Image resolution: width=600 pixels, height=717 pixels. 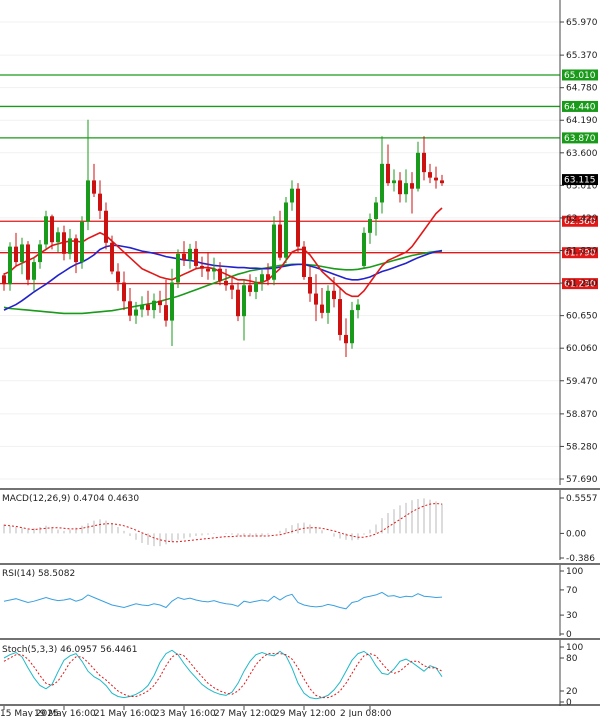 I want to click on stoch-tick-label: 100, so click(x=574, y=648).